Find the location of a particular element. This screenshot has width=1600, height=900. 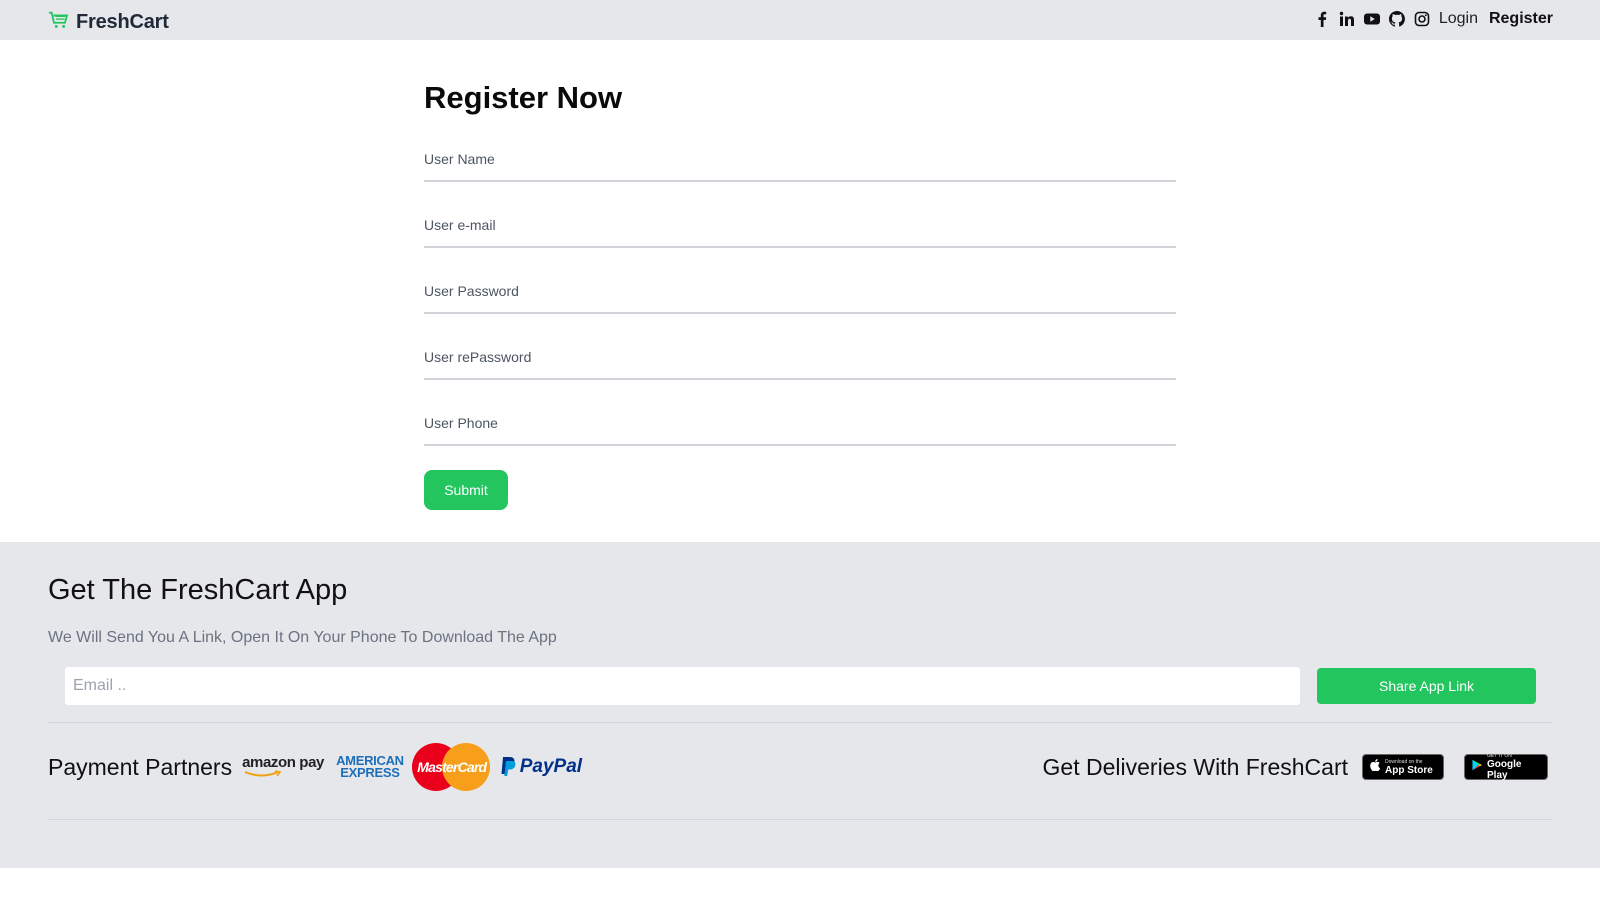

email-field-wrapper is located at coordinates (800, 226).